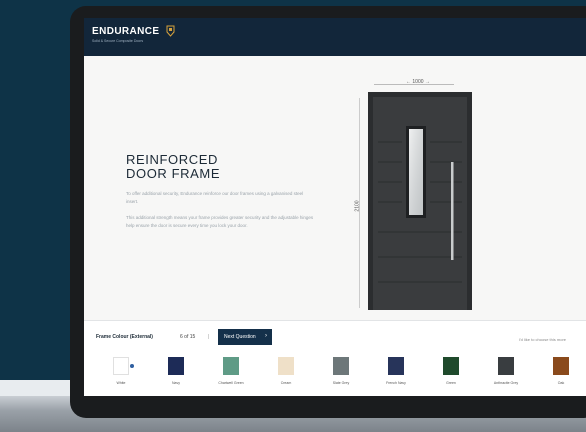 This screenshot has height=432, width=586. Describe the element at coordinates (418, 82) in the screenshot. I see `width-dimension-label: ← 1000 →` at that location.